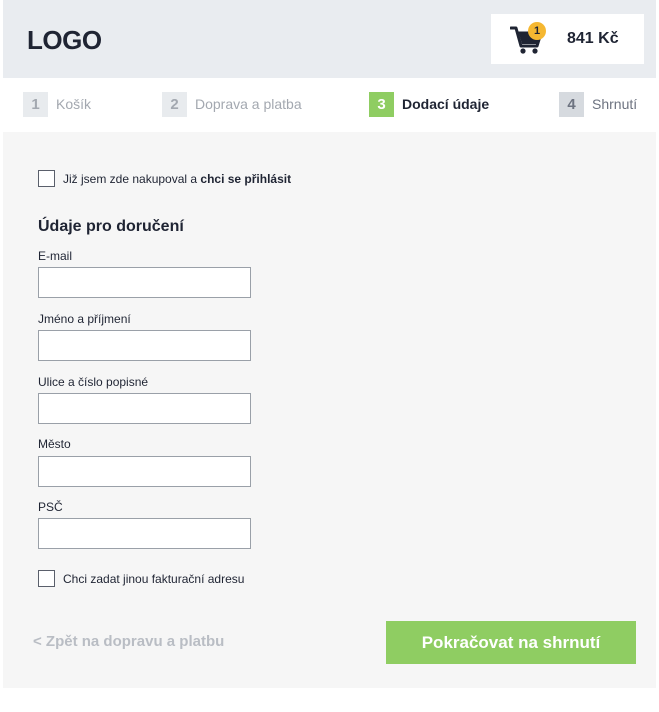 The image size is (659, 712). What do you see at coordinates (537, 31) in the screenshot?
I see `cart-count-badge: 1` at bounding box center [537, 31].